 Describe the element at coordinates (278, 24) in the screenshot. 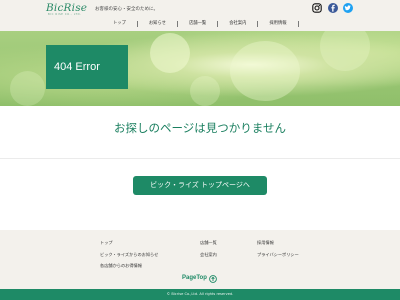

I see `nav-item-recruit: 採用情報` at that location.